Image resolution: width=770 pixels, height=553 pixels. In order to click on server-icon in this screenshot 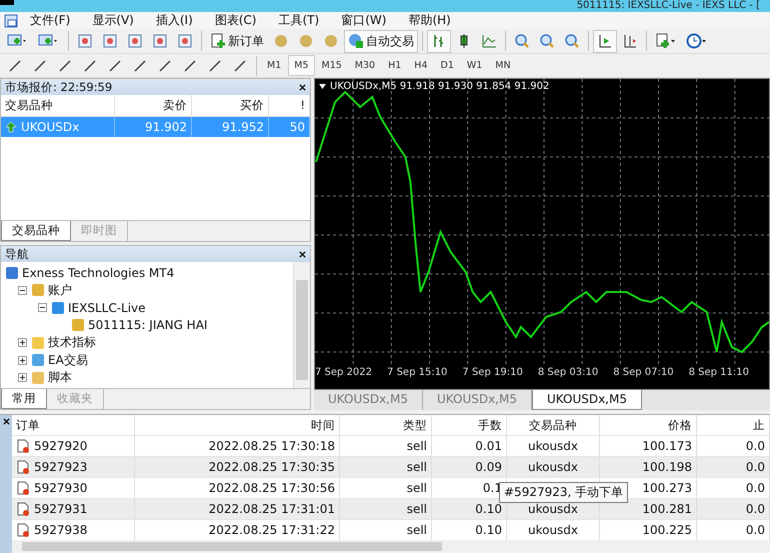, I will do `click(58, 307)`.